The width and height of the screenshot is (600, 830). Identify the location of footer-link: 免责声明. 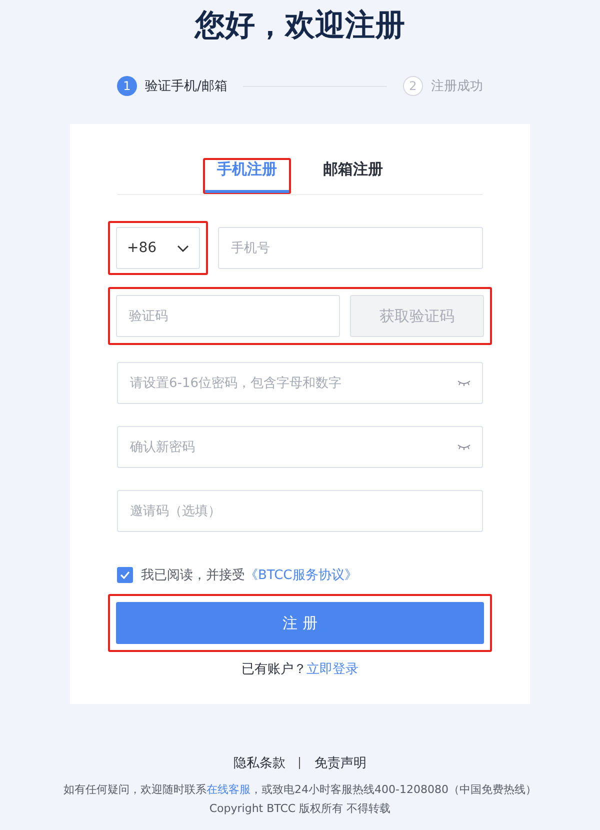
(340, 763).